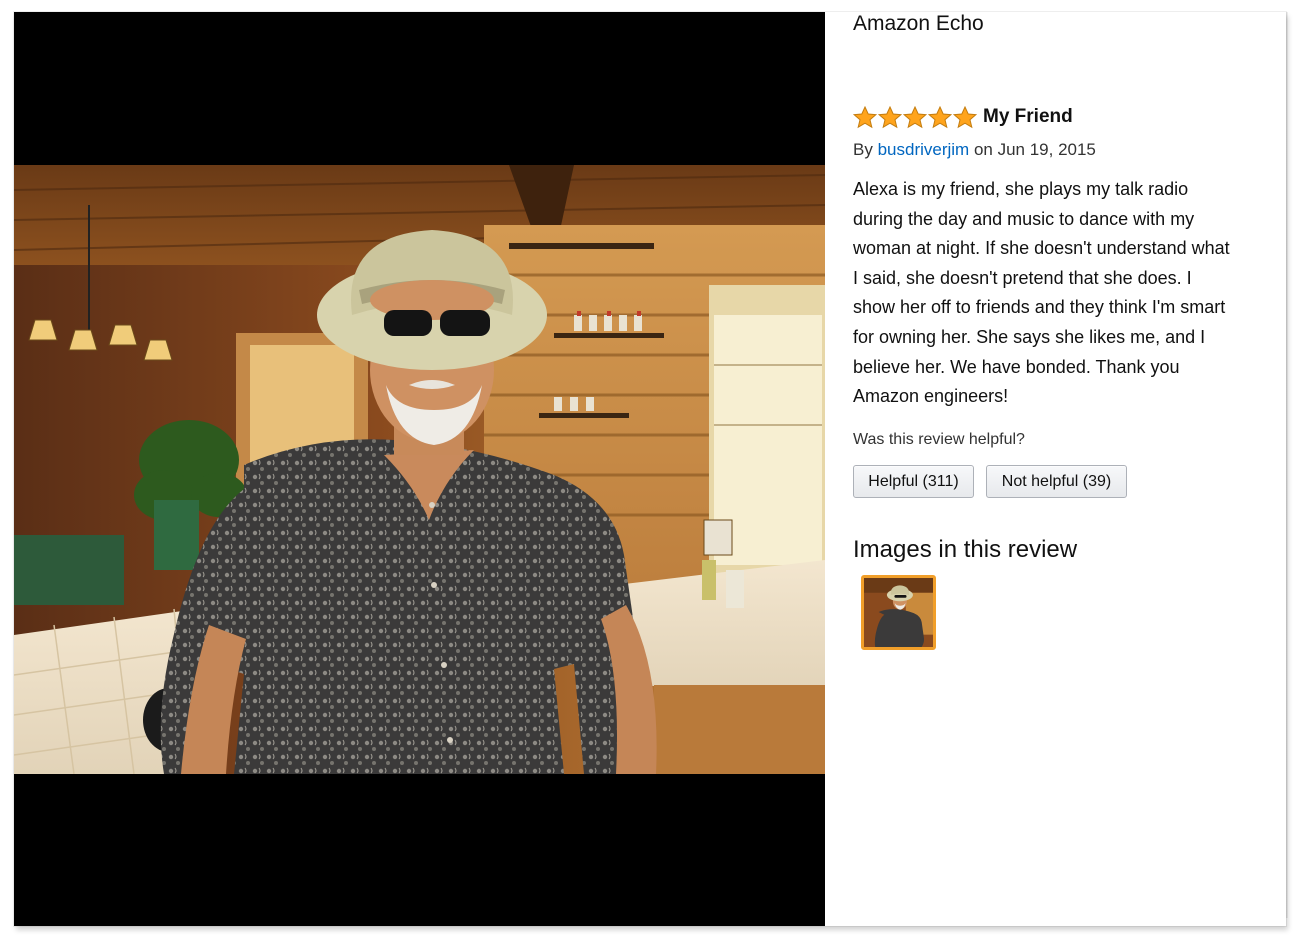 The width and height of the screenshot is (1300, 944). What do you see at coordinates (1016, 366) in the screenshot?
I see `review-body-line: believe her. We have bonded. Thank you` at bounding box center [1016, 366].